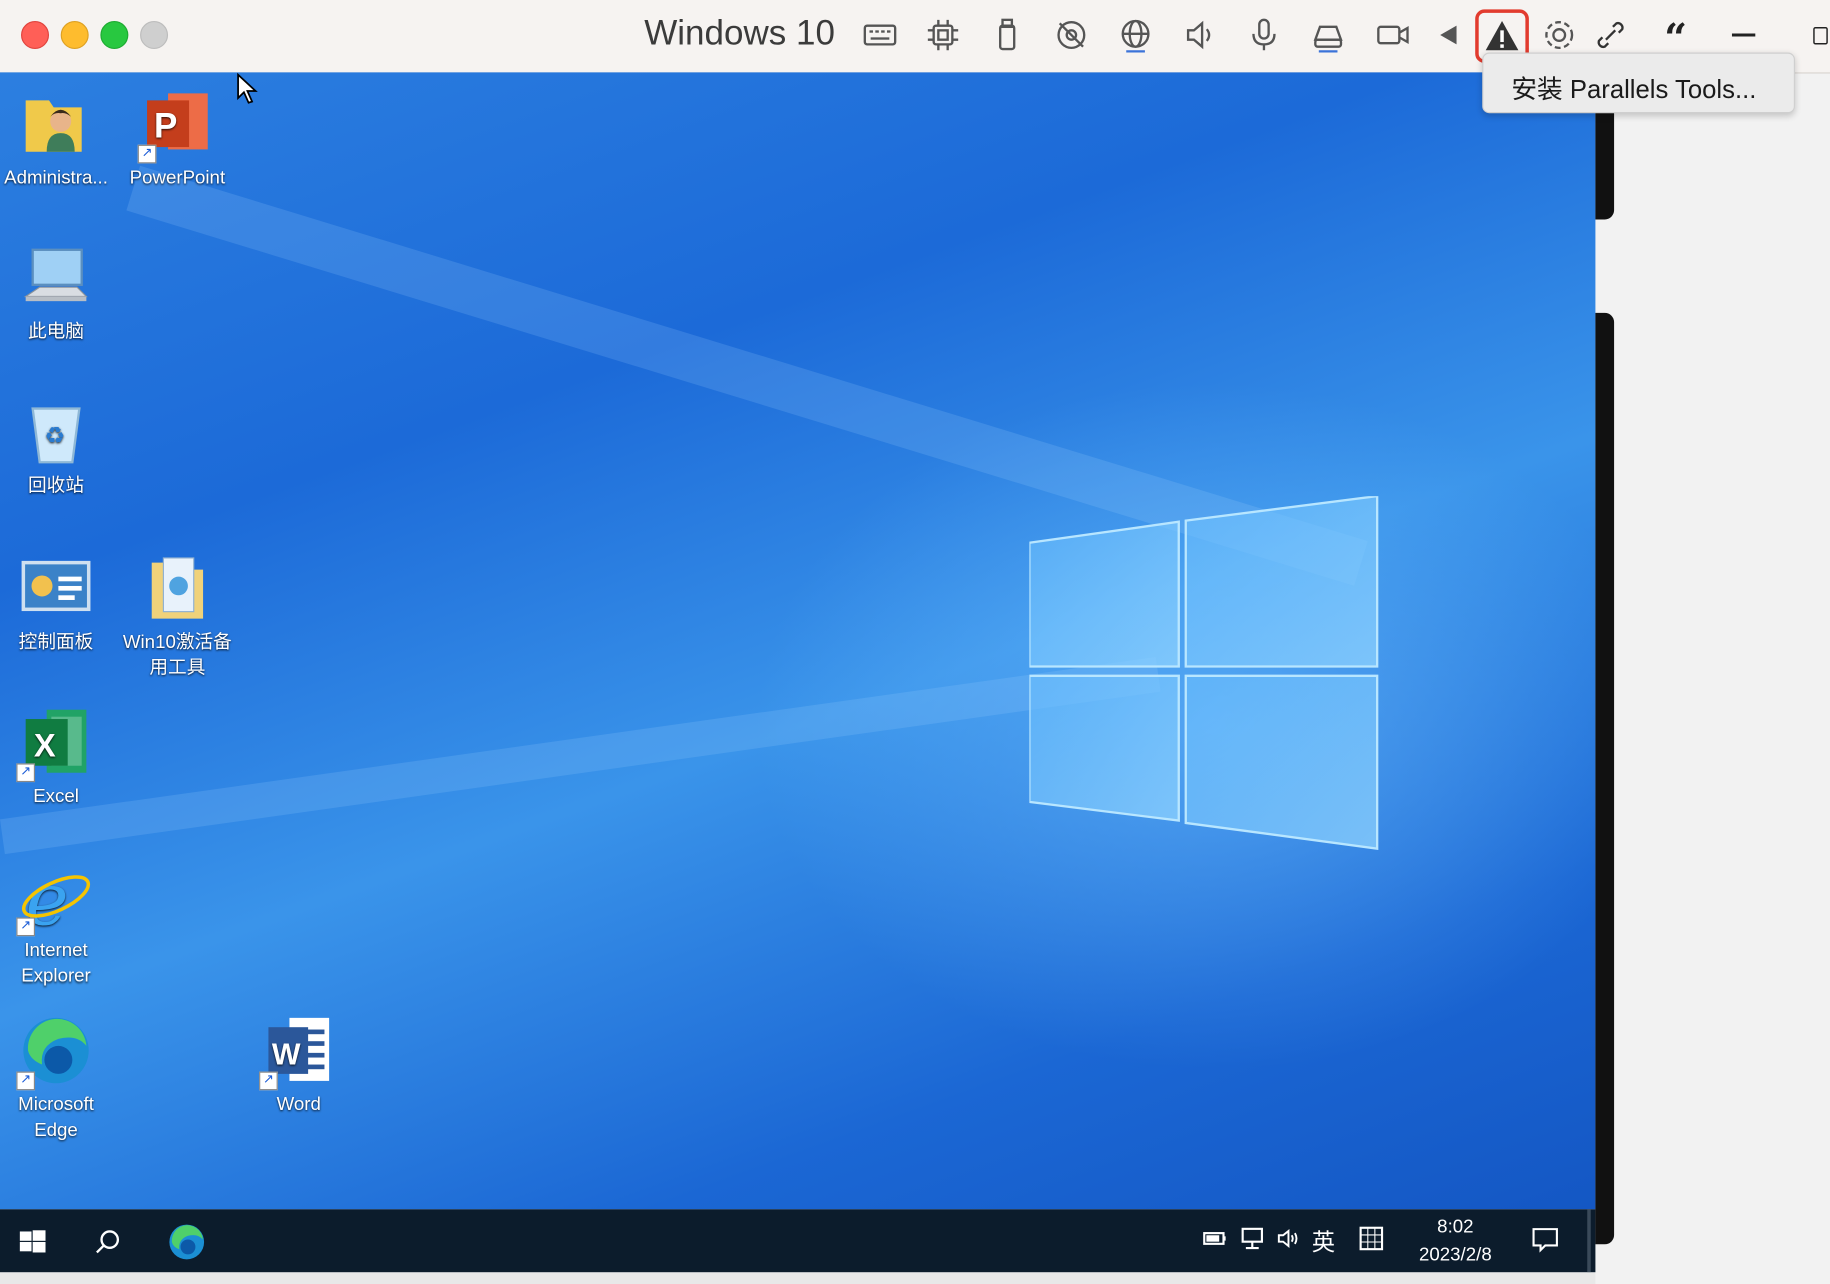  Describe the element at coordinates (1135, 35) in the screenshot. I see `globe-icon` at that location.